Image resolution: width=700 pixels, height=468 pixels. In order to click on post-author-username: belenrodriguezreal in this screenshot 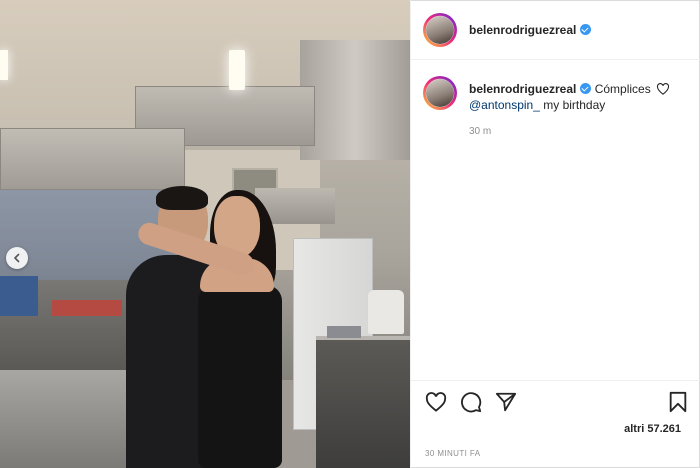, I will do `click(522, 30)`.